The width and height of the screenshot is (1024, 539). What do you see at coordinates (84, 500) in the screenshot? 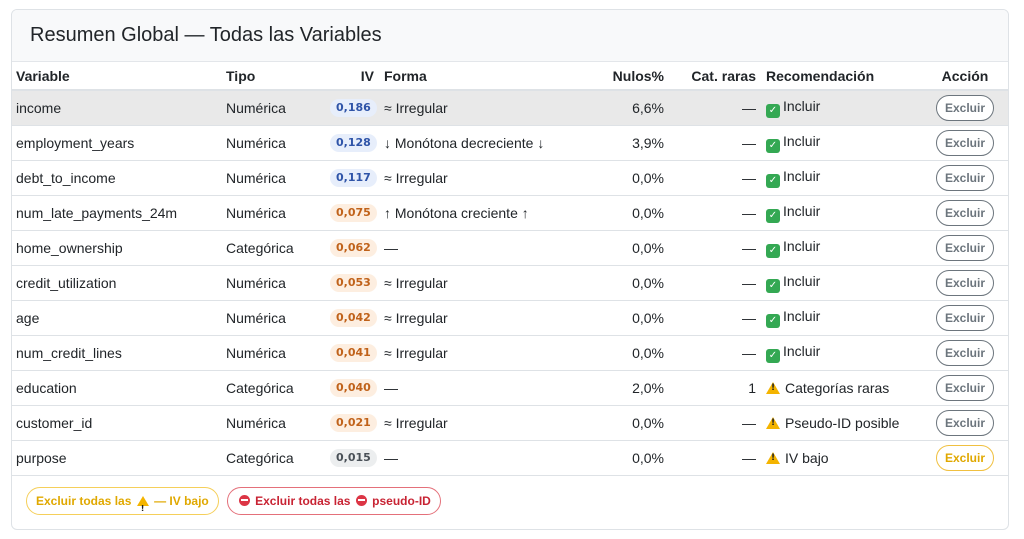
I see `exclude-low-iv-prefix: Excluir todas las` at bounding box center [84, 500].